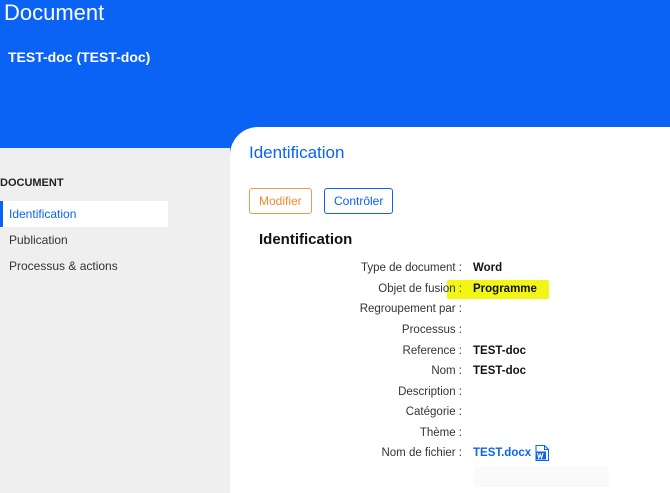 The height and width of the screenshot is (493, 670). Describe the element at coordinates (541, 477) in the screenshot. I see `footer-area` at that location.